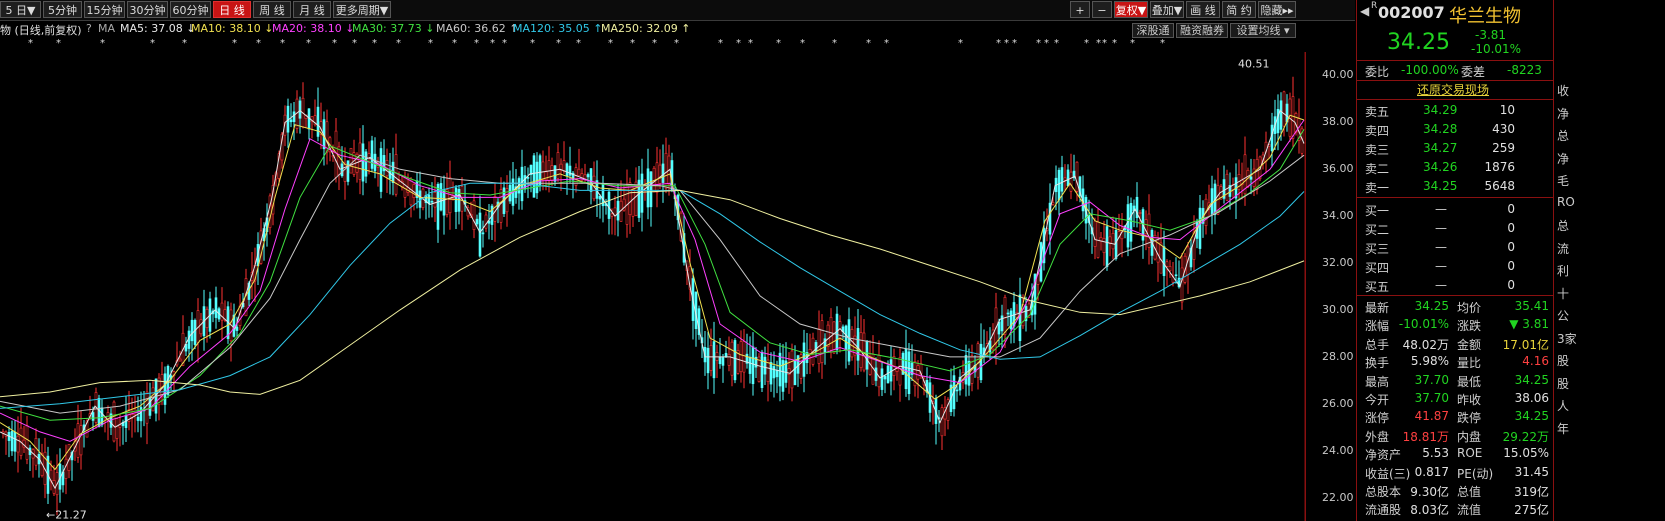 This screenshot has width=1665, height=521. Describe the element at coordinates (1153, 30) in the screenshot. I see `chart-option-button-0: 深股通` at that location.